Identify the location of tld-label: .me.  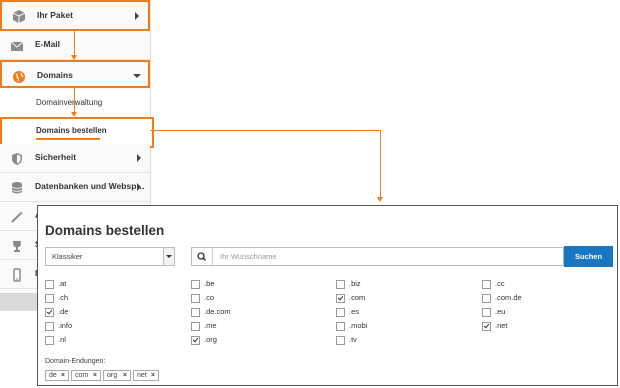
(210, 325).